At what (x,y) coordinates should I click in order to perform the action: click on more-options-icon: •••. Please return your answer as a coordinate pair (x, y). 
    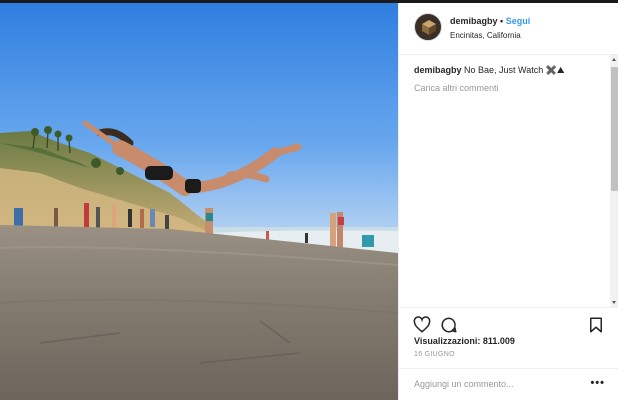
    Looking at the image, I should click on (597, 383).